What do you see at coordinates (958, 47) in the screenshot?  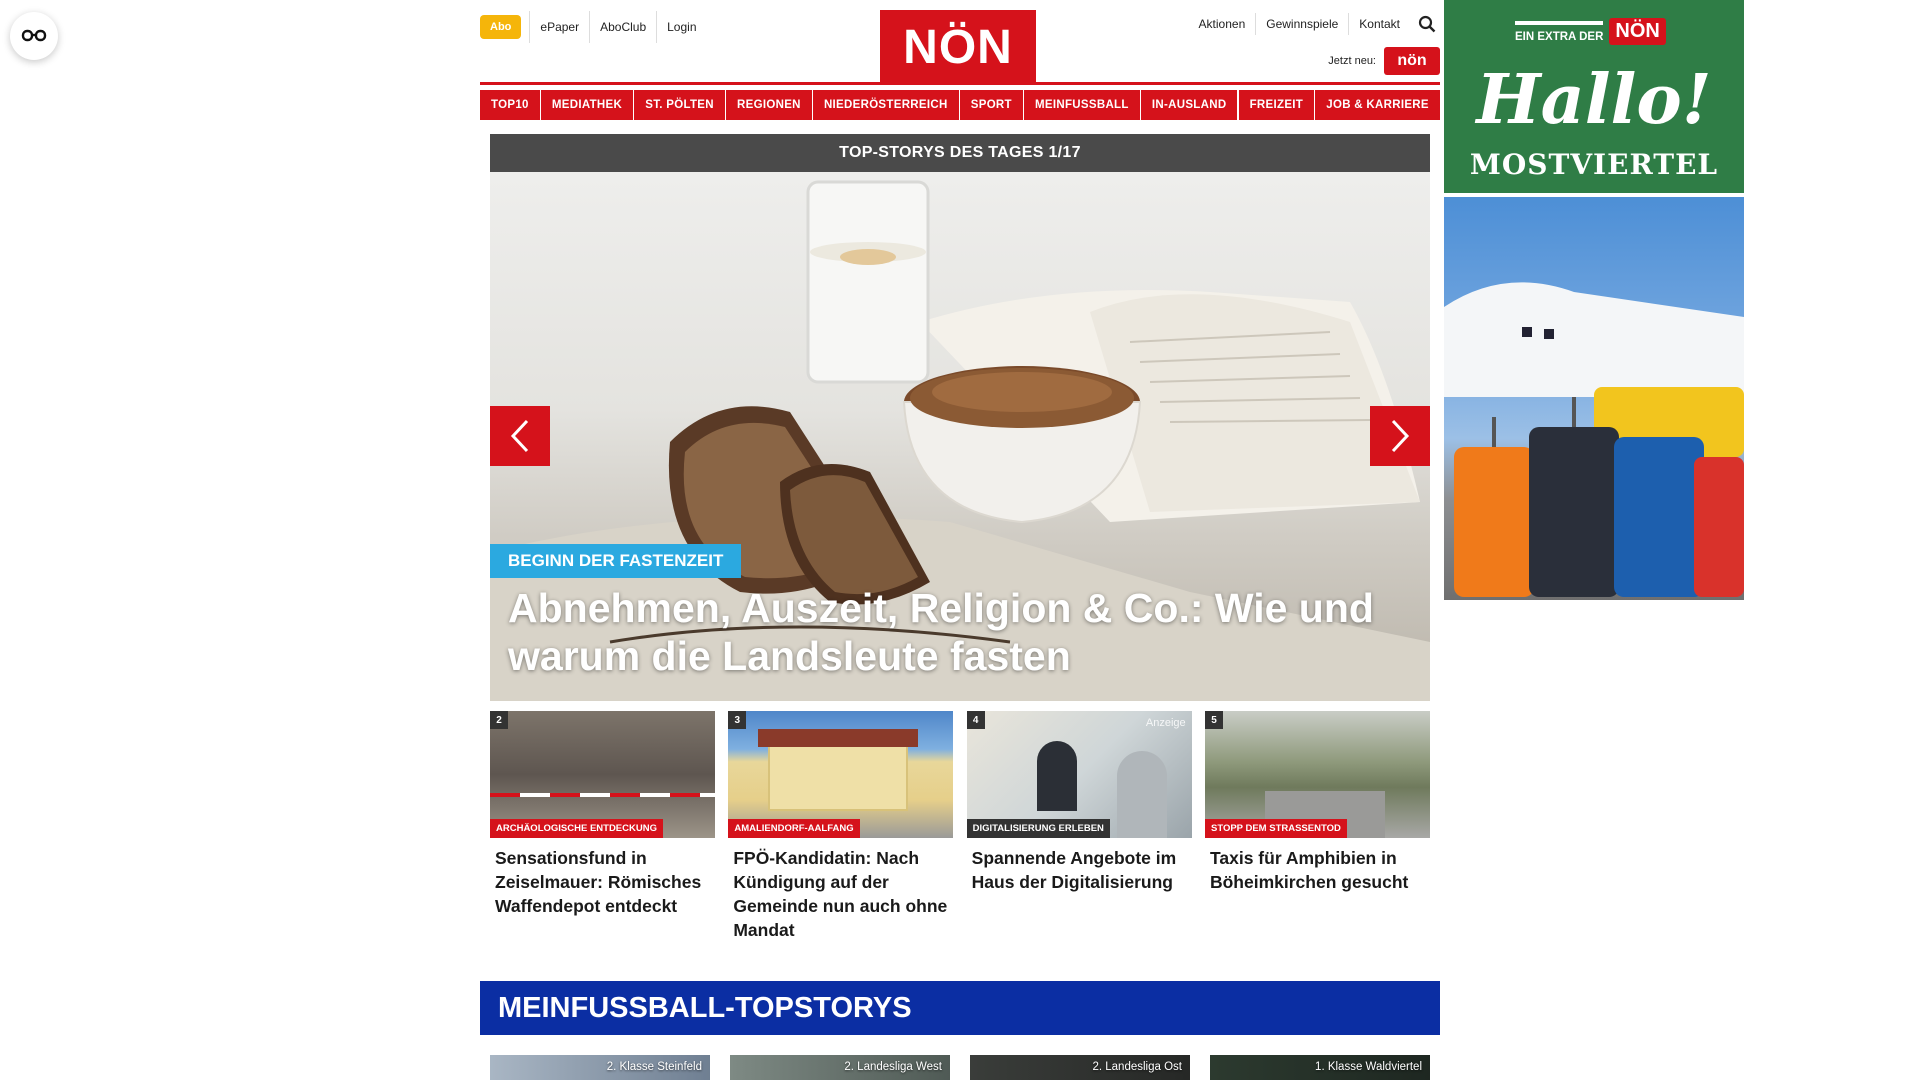 I see `site-logo: NÖN` at bounding box center [958, 47].